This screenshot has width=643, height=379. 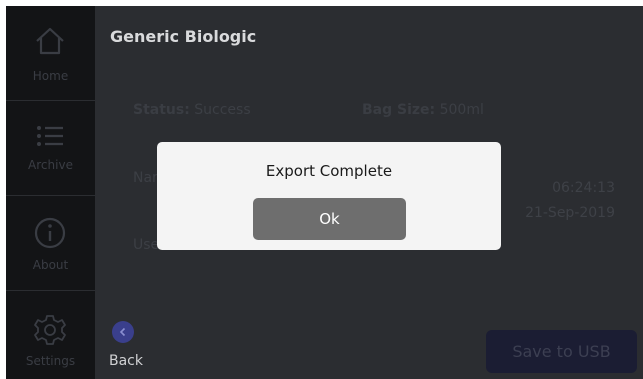 What do you see at coordinates (146, 245) in the screenshot?
I see `user-label: Use` at bounding box center [146, 245].